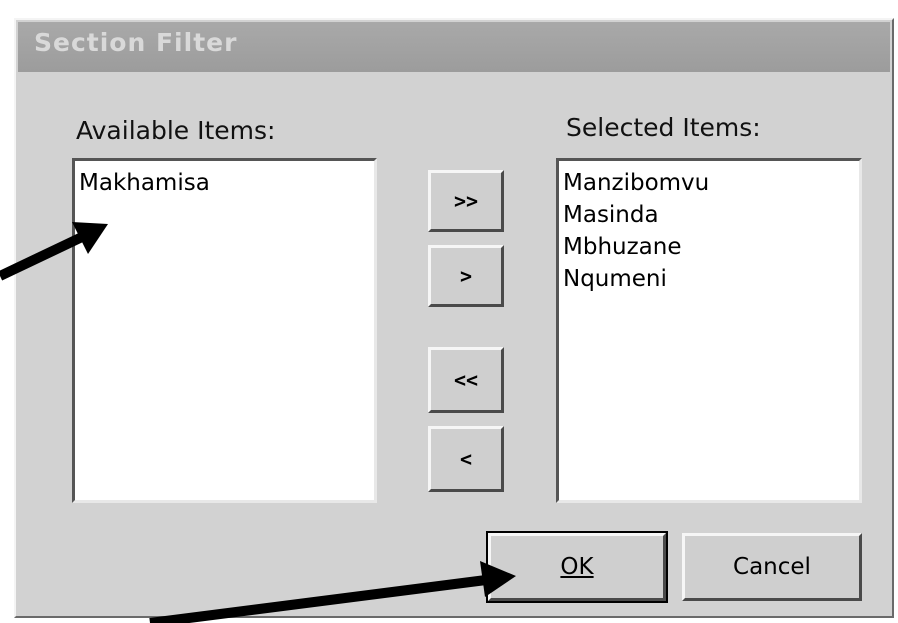 This screenshot has height=623, width=898. What do you see at coordinates (709, 183) in the screenshot?
I see `list-item: Manzibomvu` at bounding box center [709, 183].